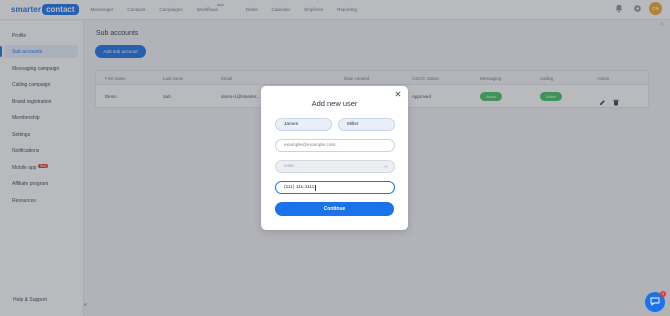 The width and height of the screenshot is (670, 316). I want to click on role-select: User, so click(335, 166).